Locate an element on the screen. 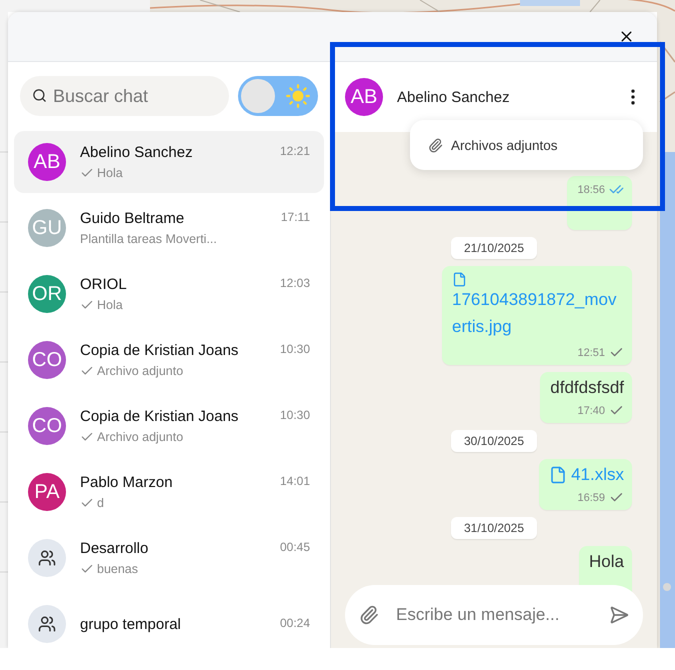  chat-time: 00:45 is located at coordinates (295, 547).